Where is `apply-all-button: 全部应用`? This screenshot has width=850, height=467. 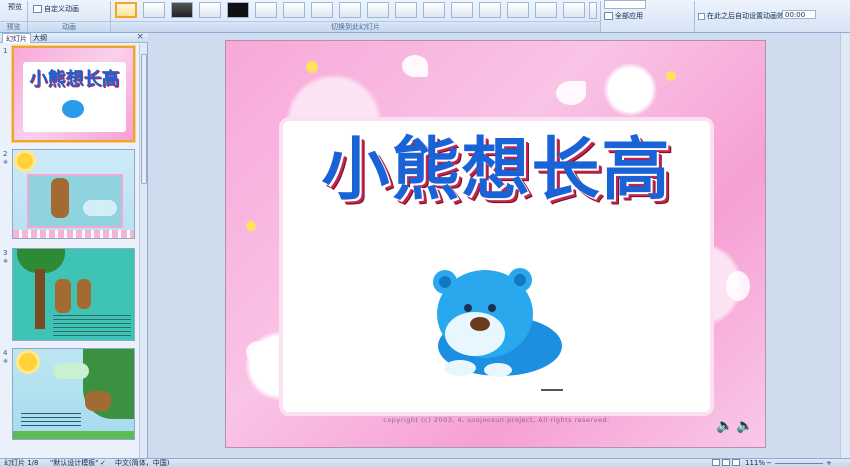 apply-all-button: 全部应用 is located at coordinates (623, 16).